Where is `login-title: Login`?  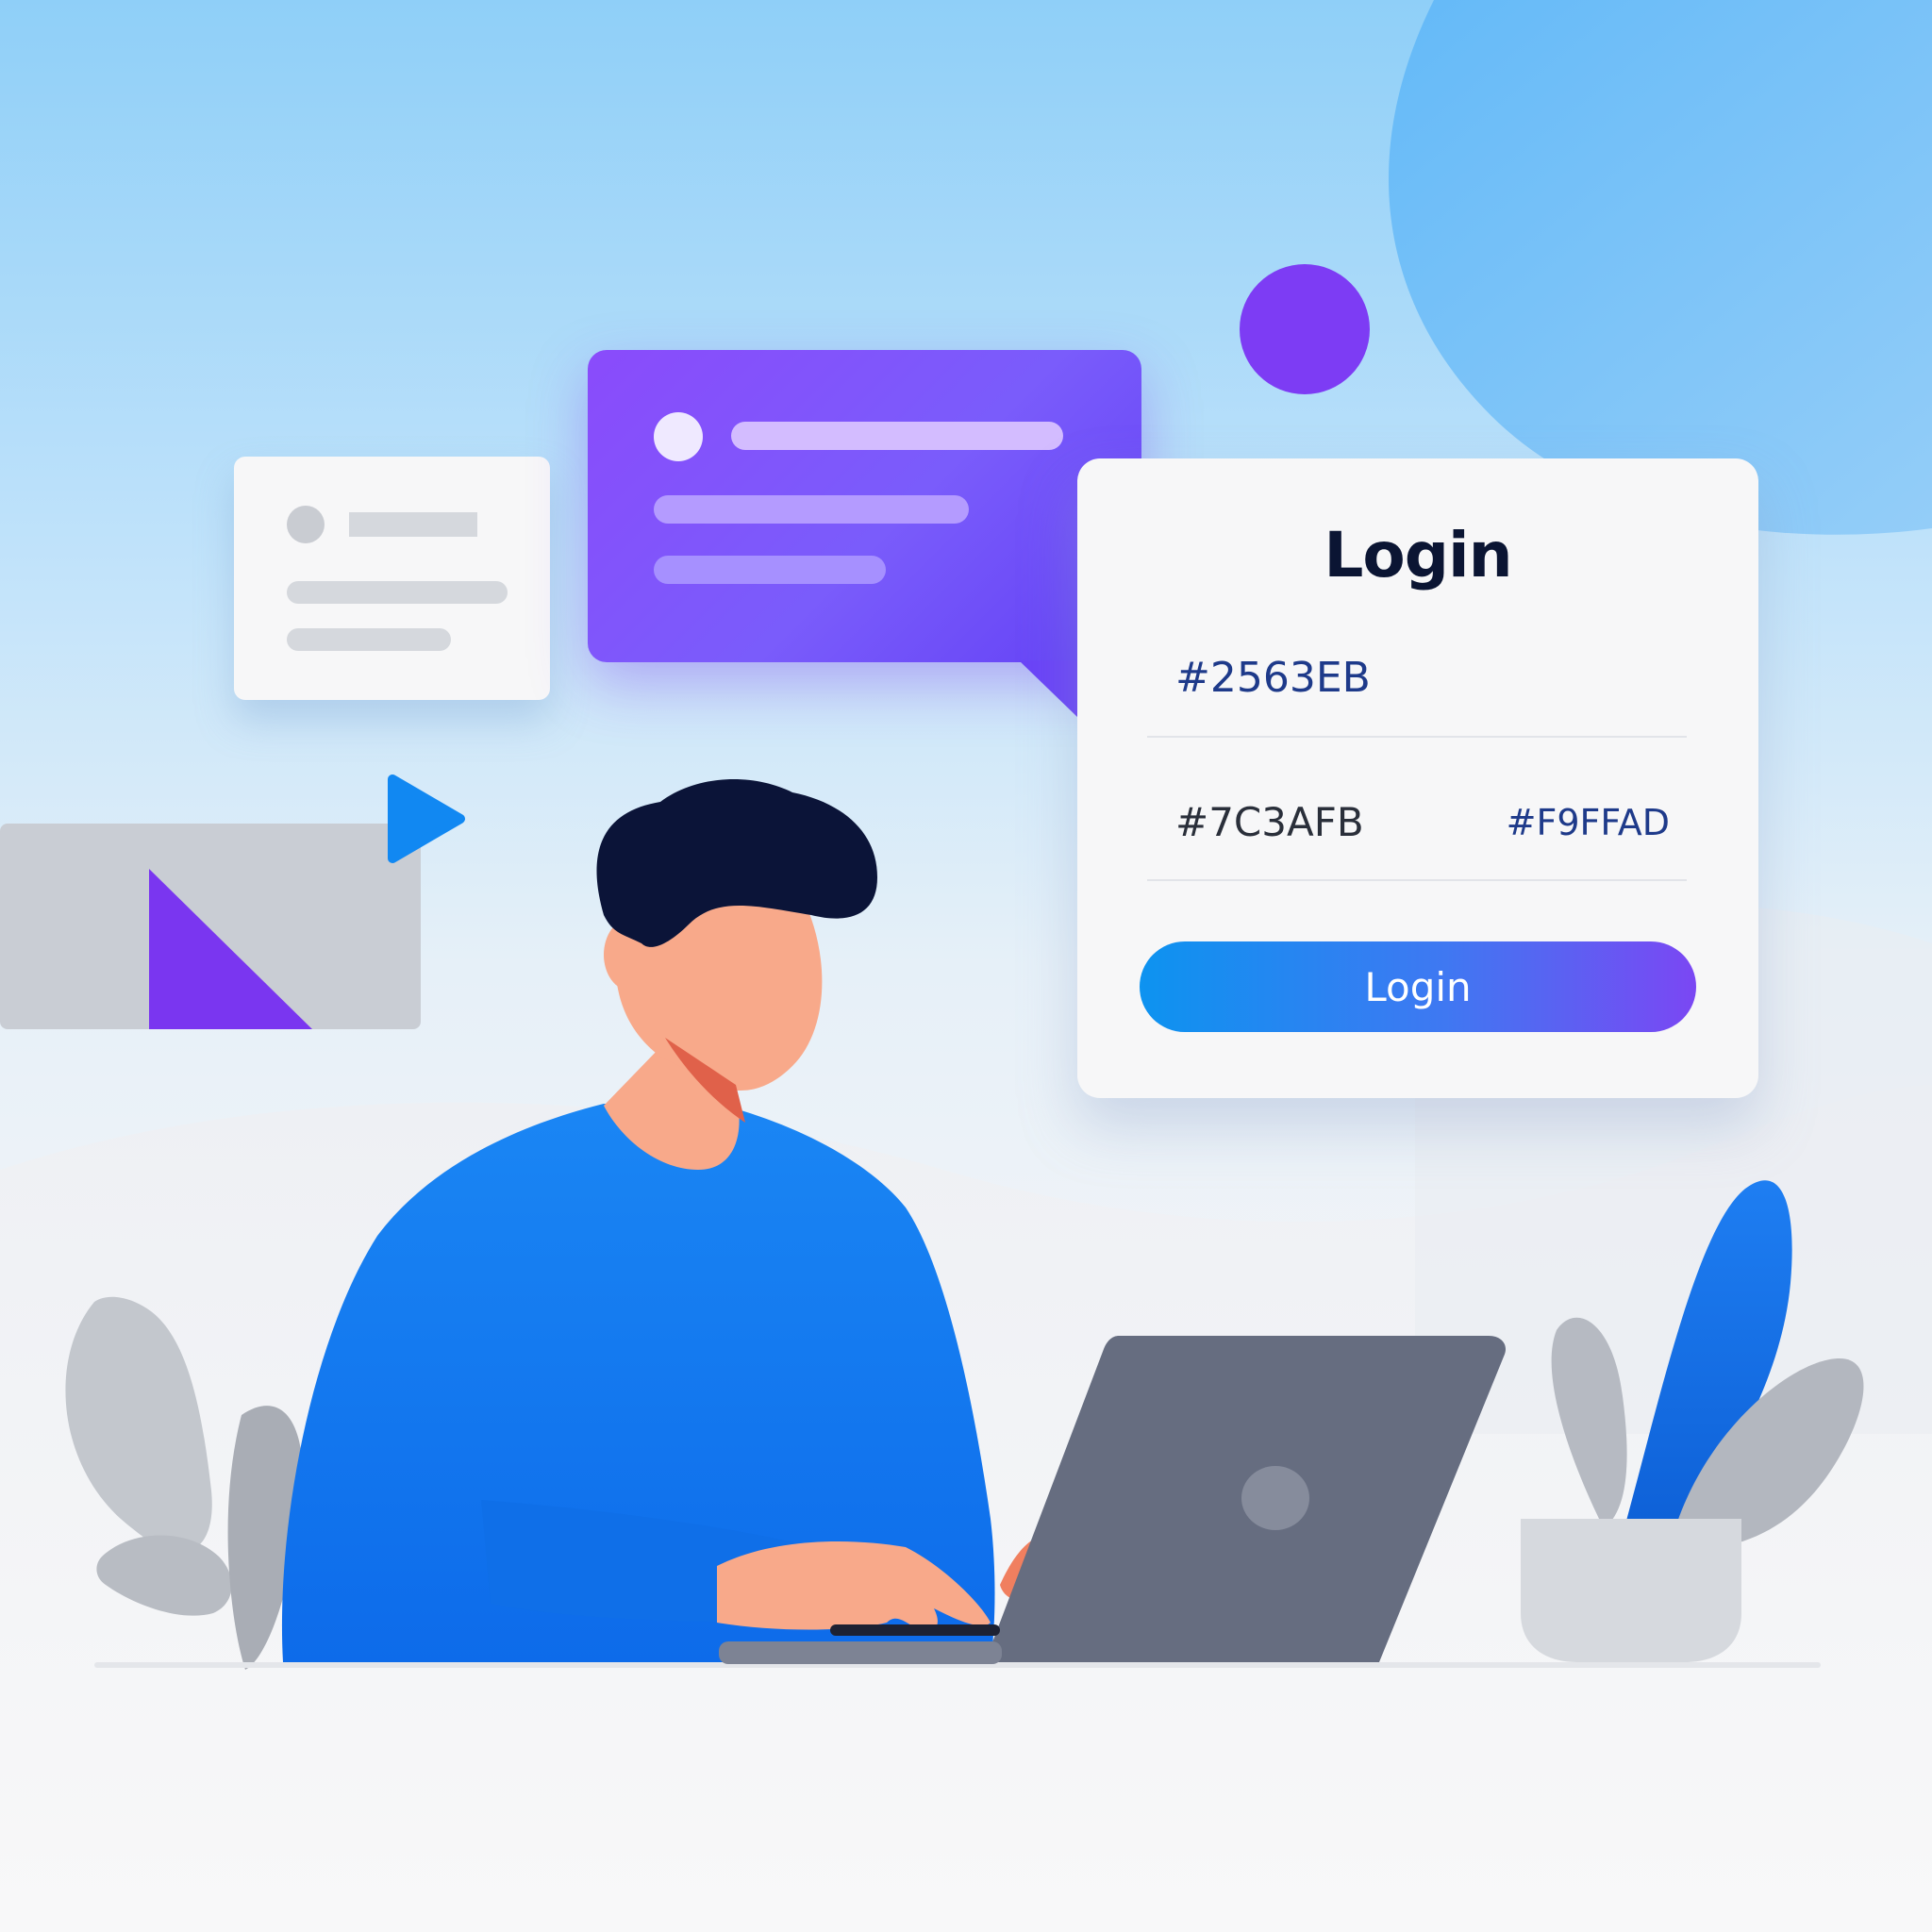
login-title: Login is located at coordinates (1418, 555).